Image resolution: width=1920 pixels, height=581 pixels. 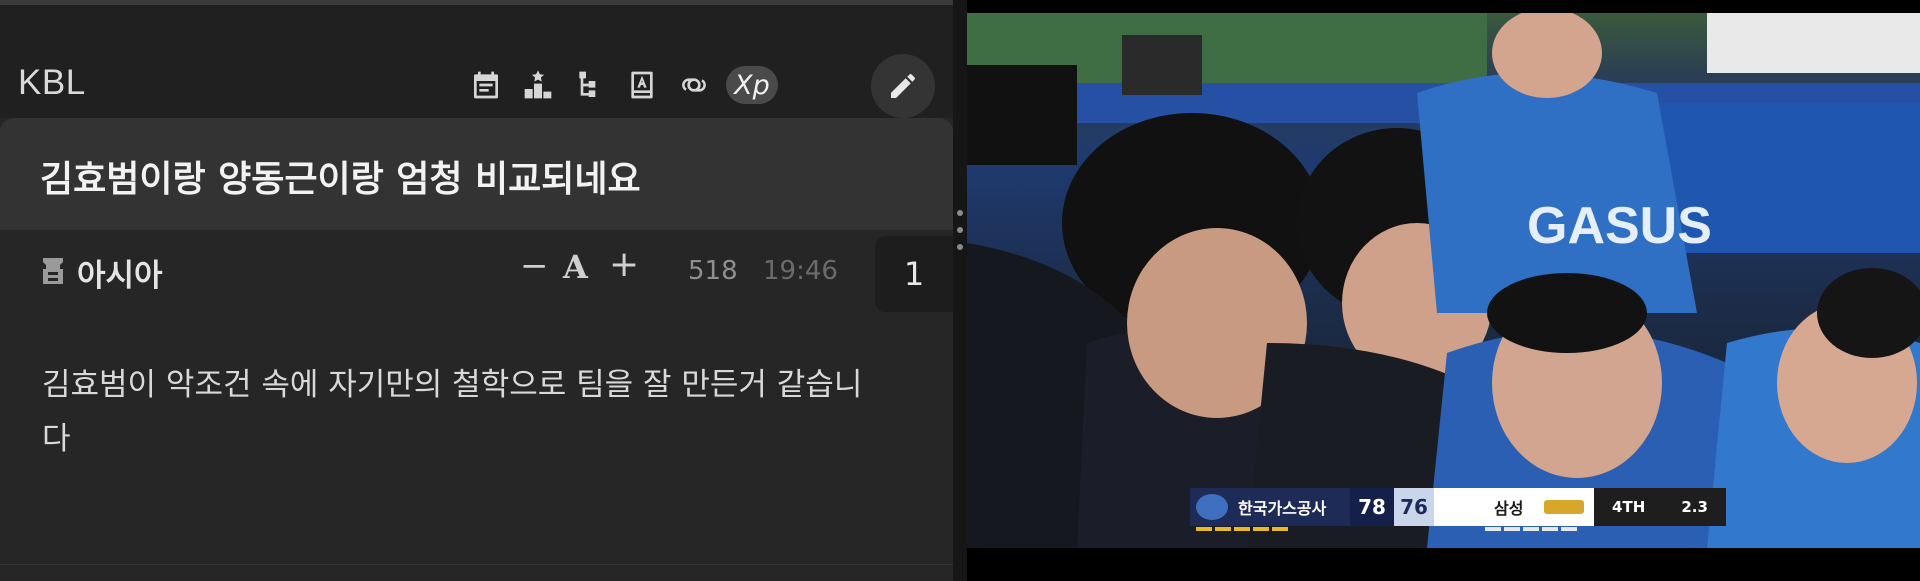 I want to click on divider-line, so click(x=476, y=564).